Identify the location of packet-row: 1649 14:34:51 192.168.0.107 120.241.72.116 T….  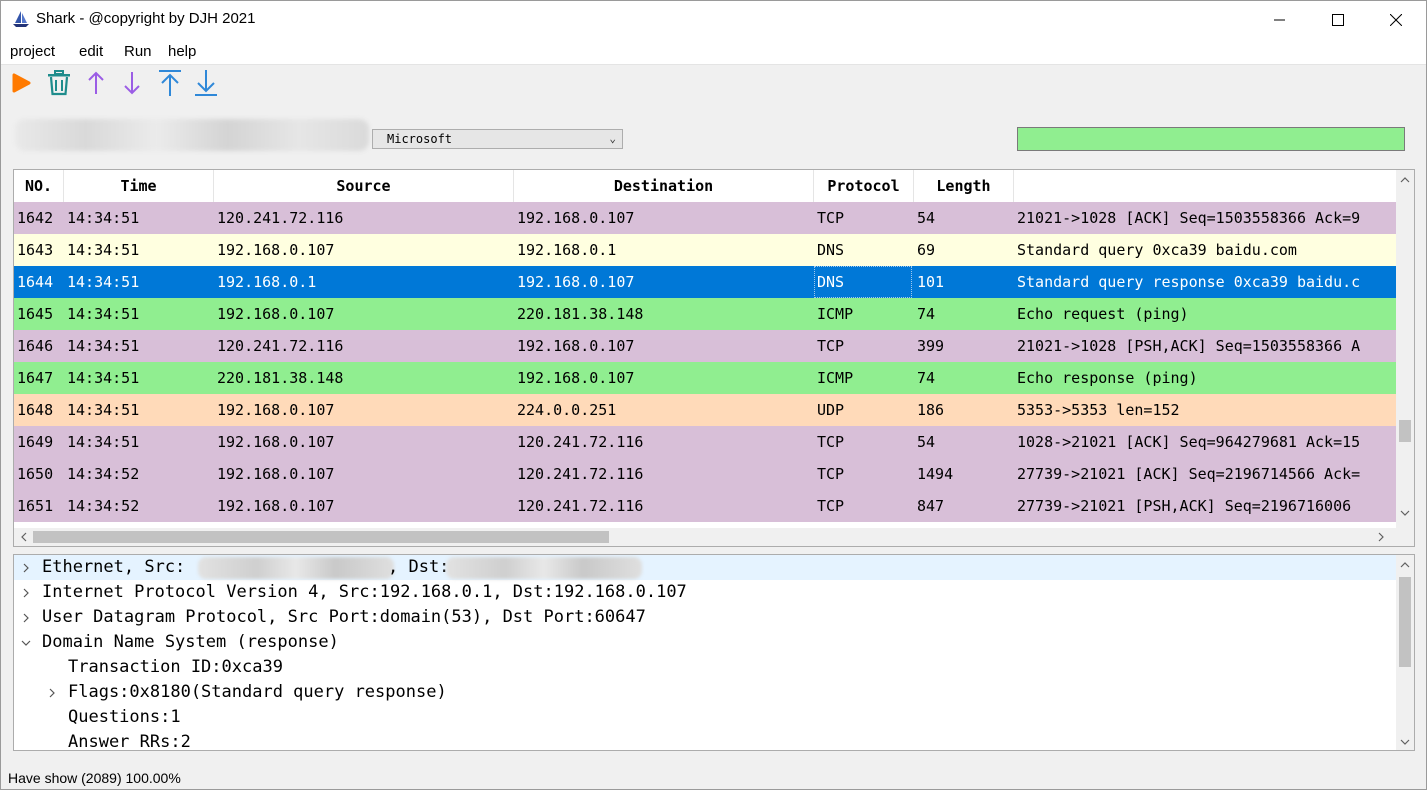
(705, 442).